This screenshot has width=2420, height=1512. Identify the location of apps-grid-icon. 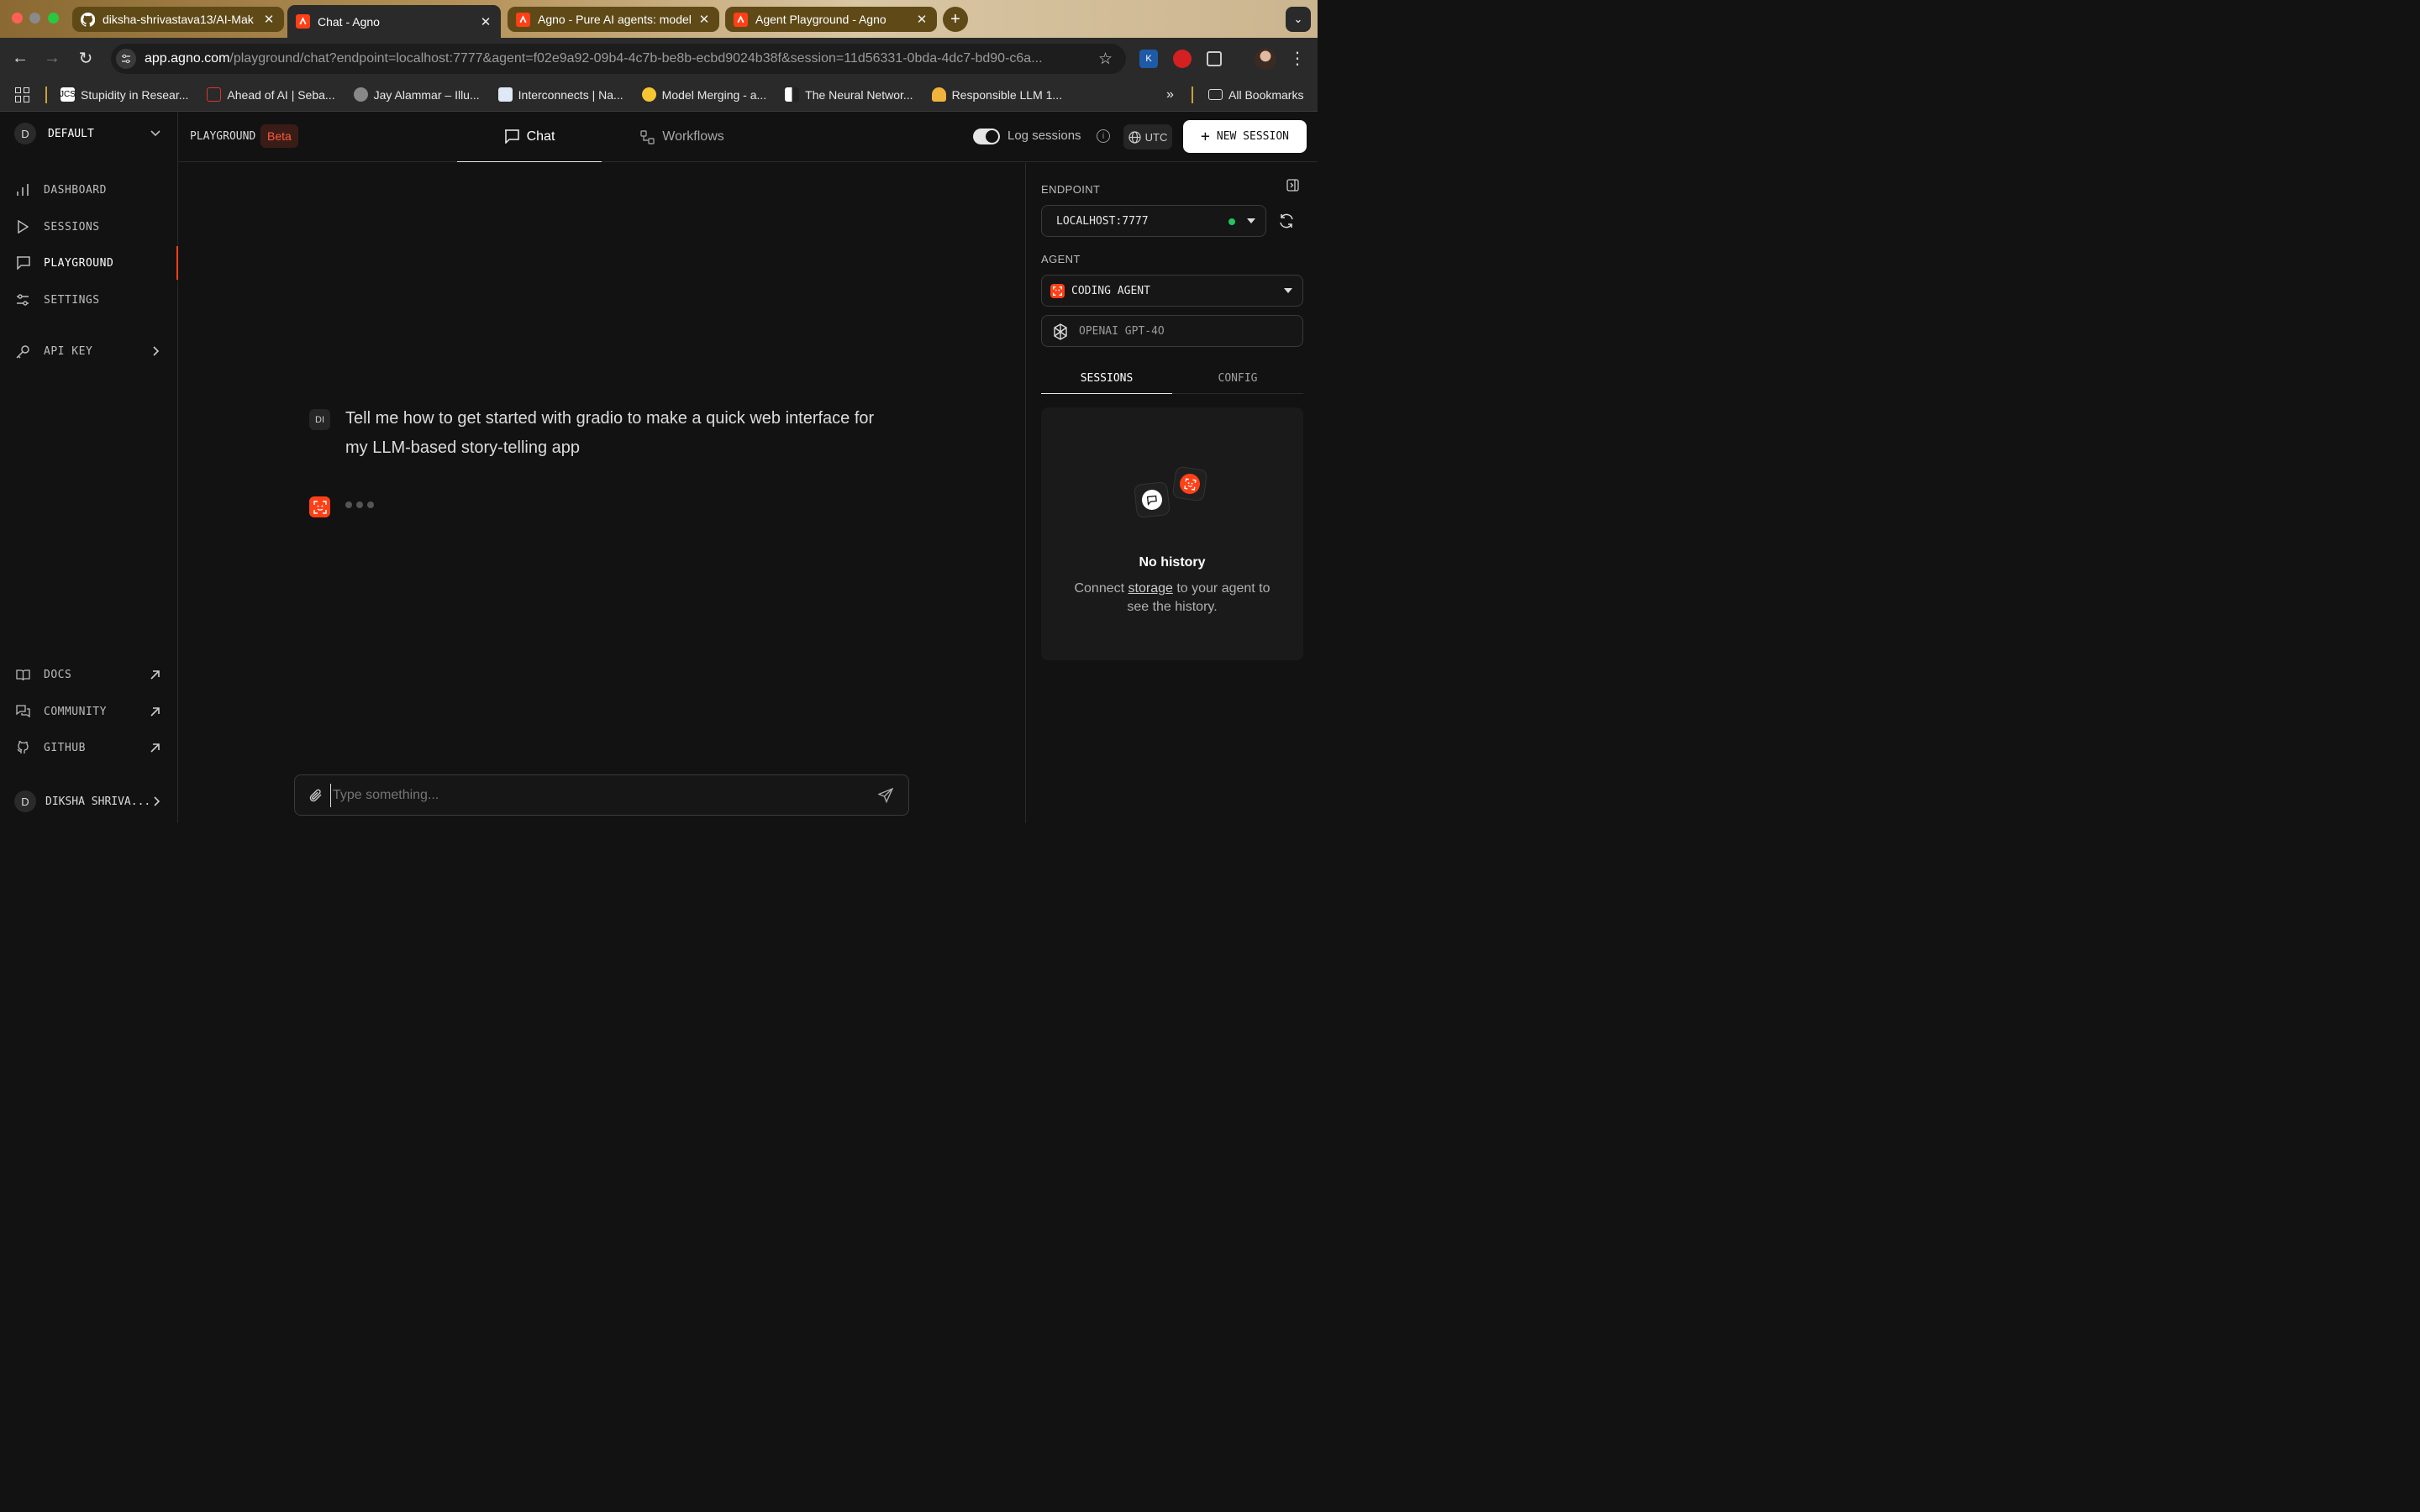
(22, 94).